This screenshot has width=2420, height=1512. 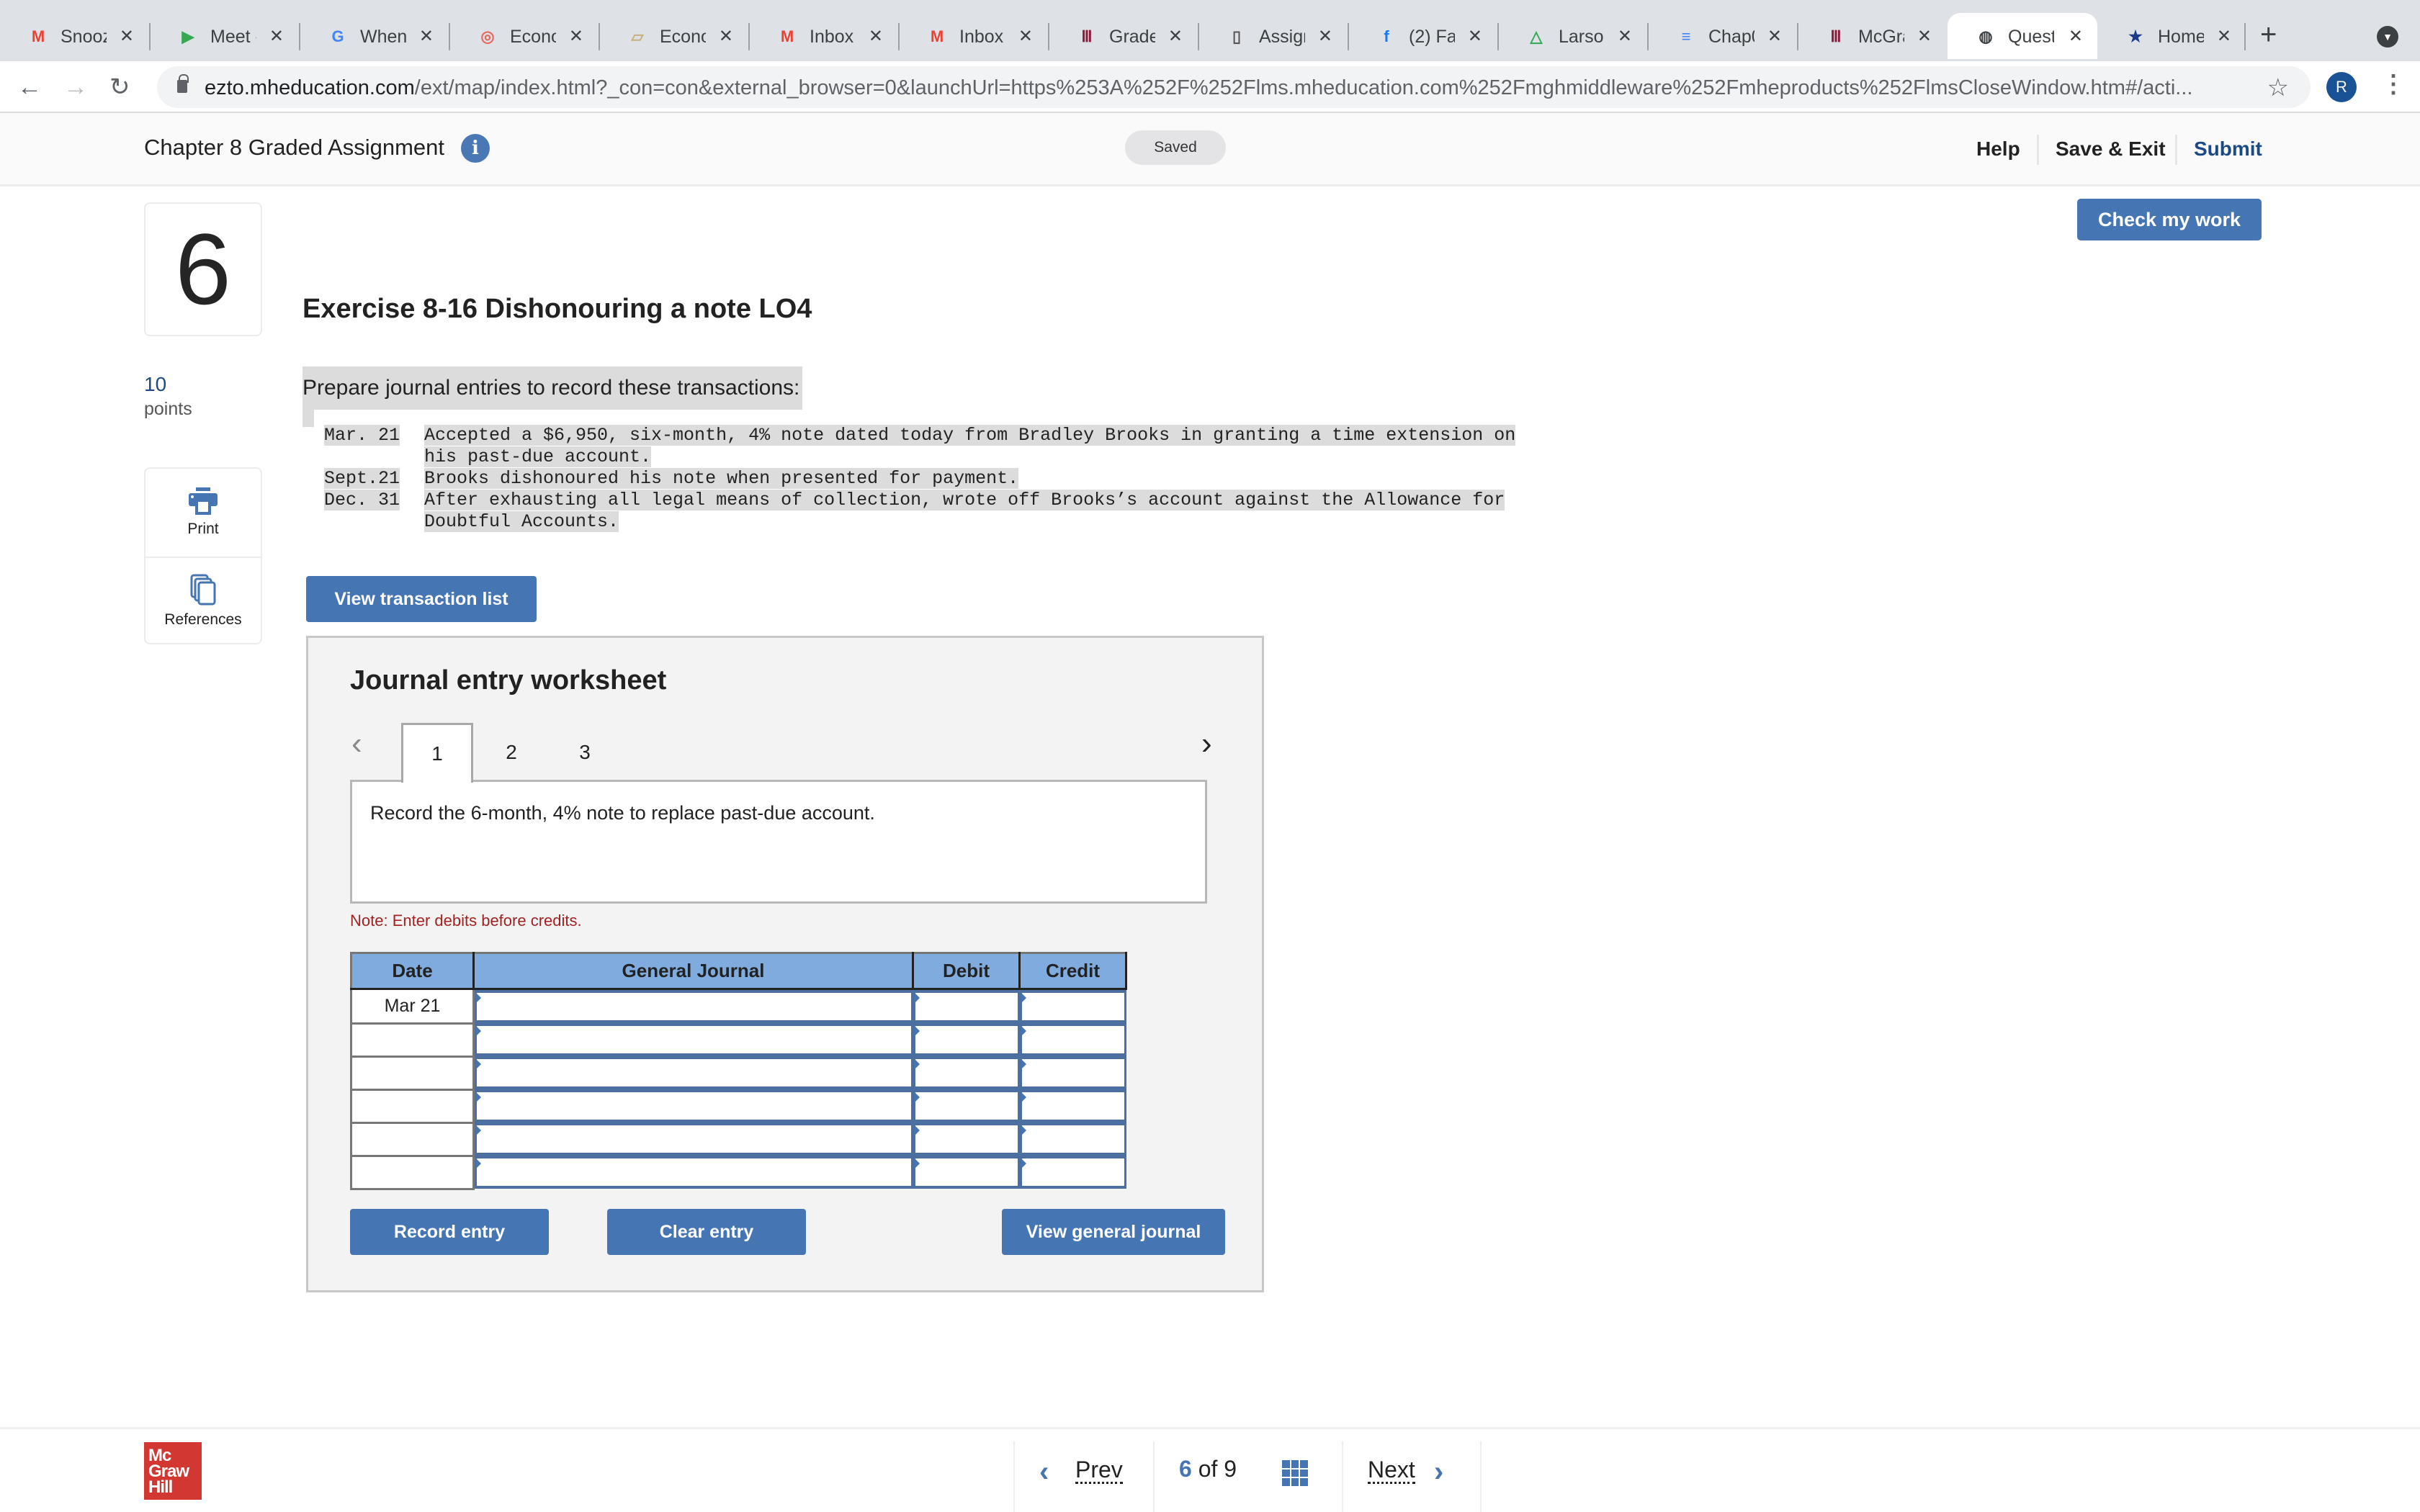 I want to click on column-header-date: Date, so click(x=412, y=971).